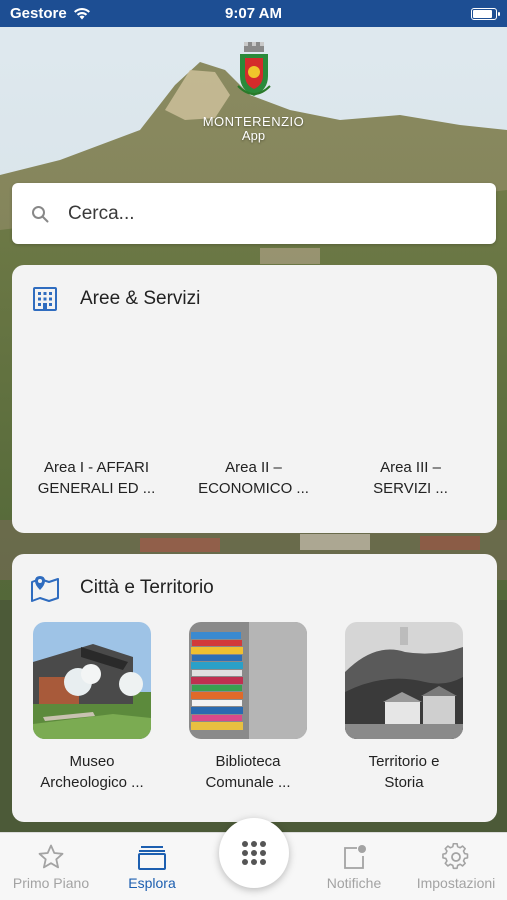 The image size is (507, 900). Describe the element at coordinates (258, 213) in the screenshot. I see `search-input` at that location.